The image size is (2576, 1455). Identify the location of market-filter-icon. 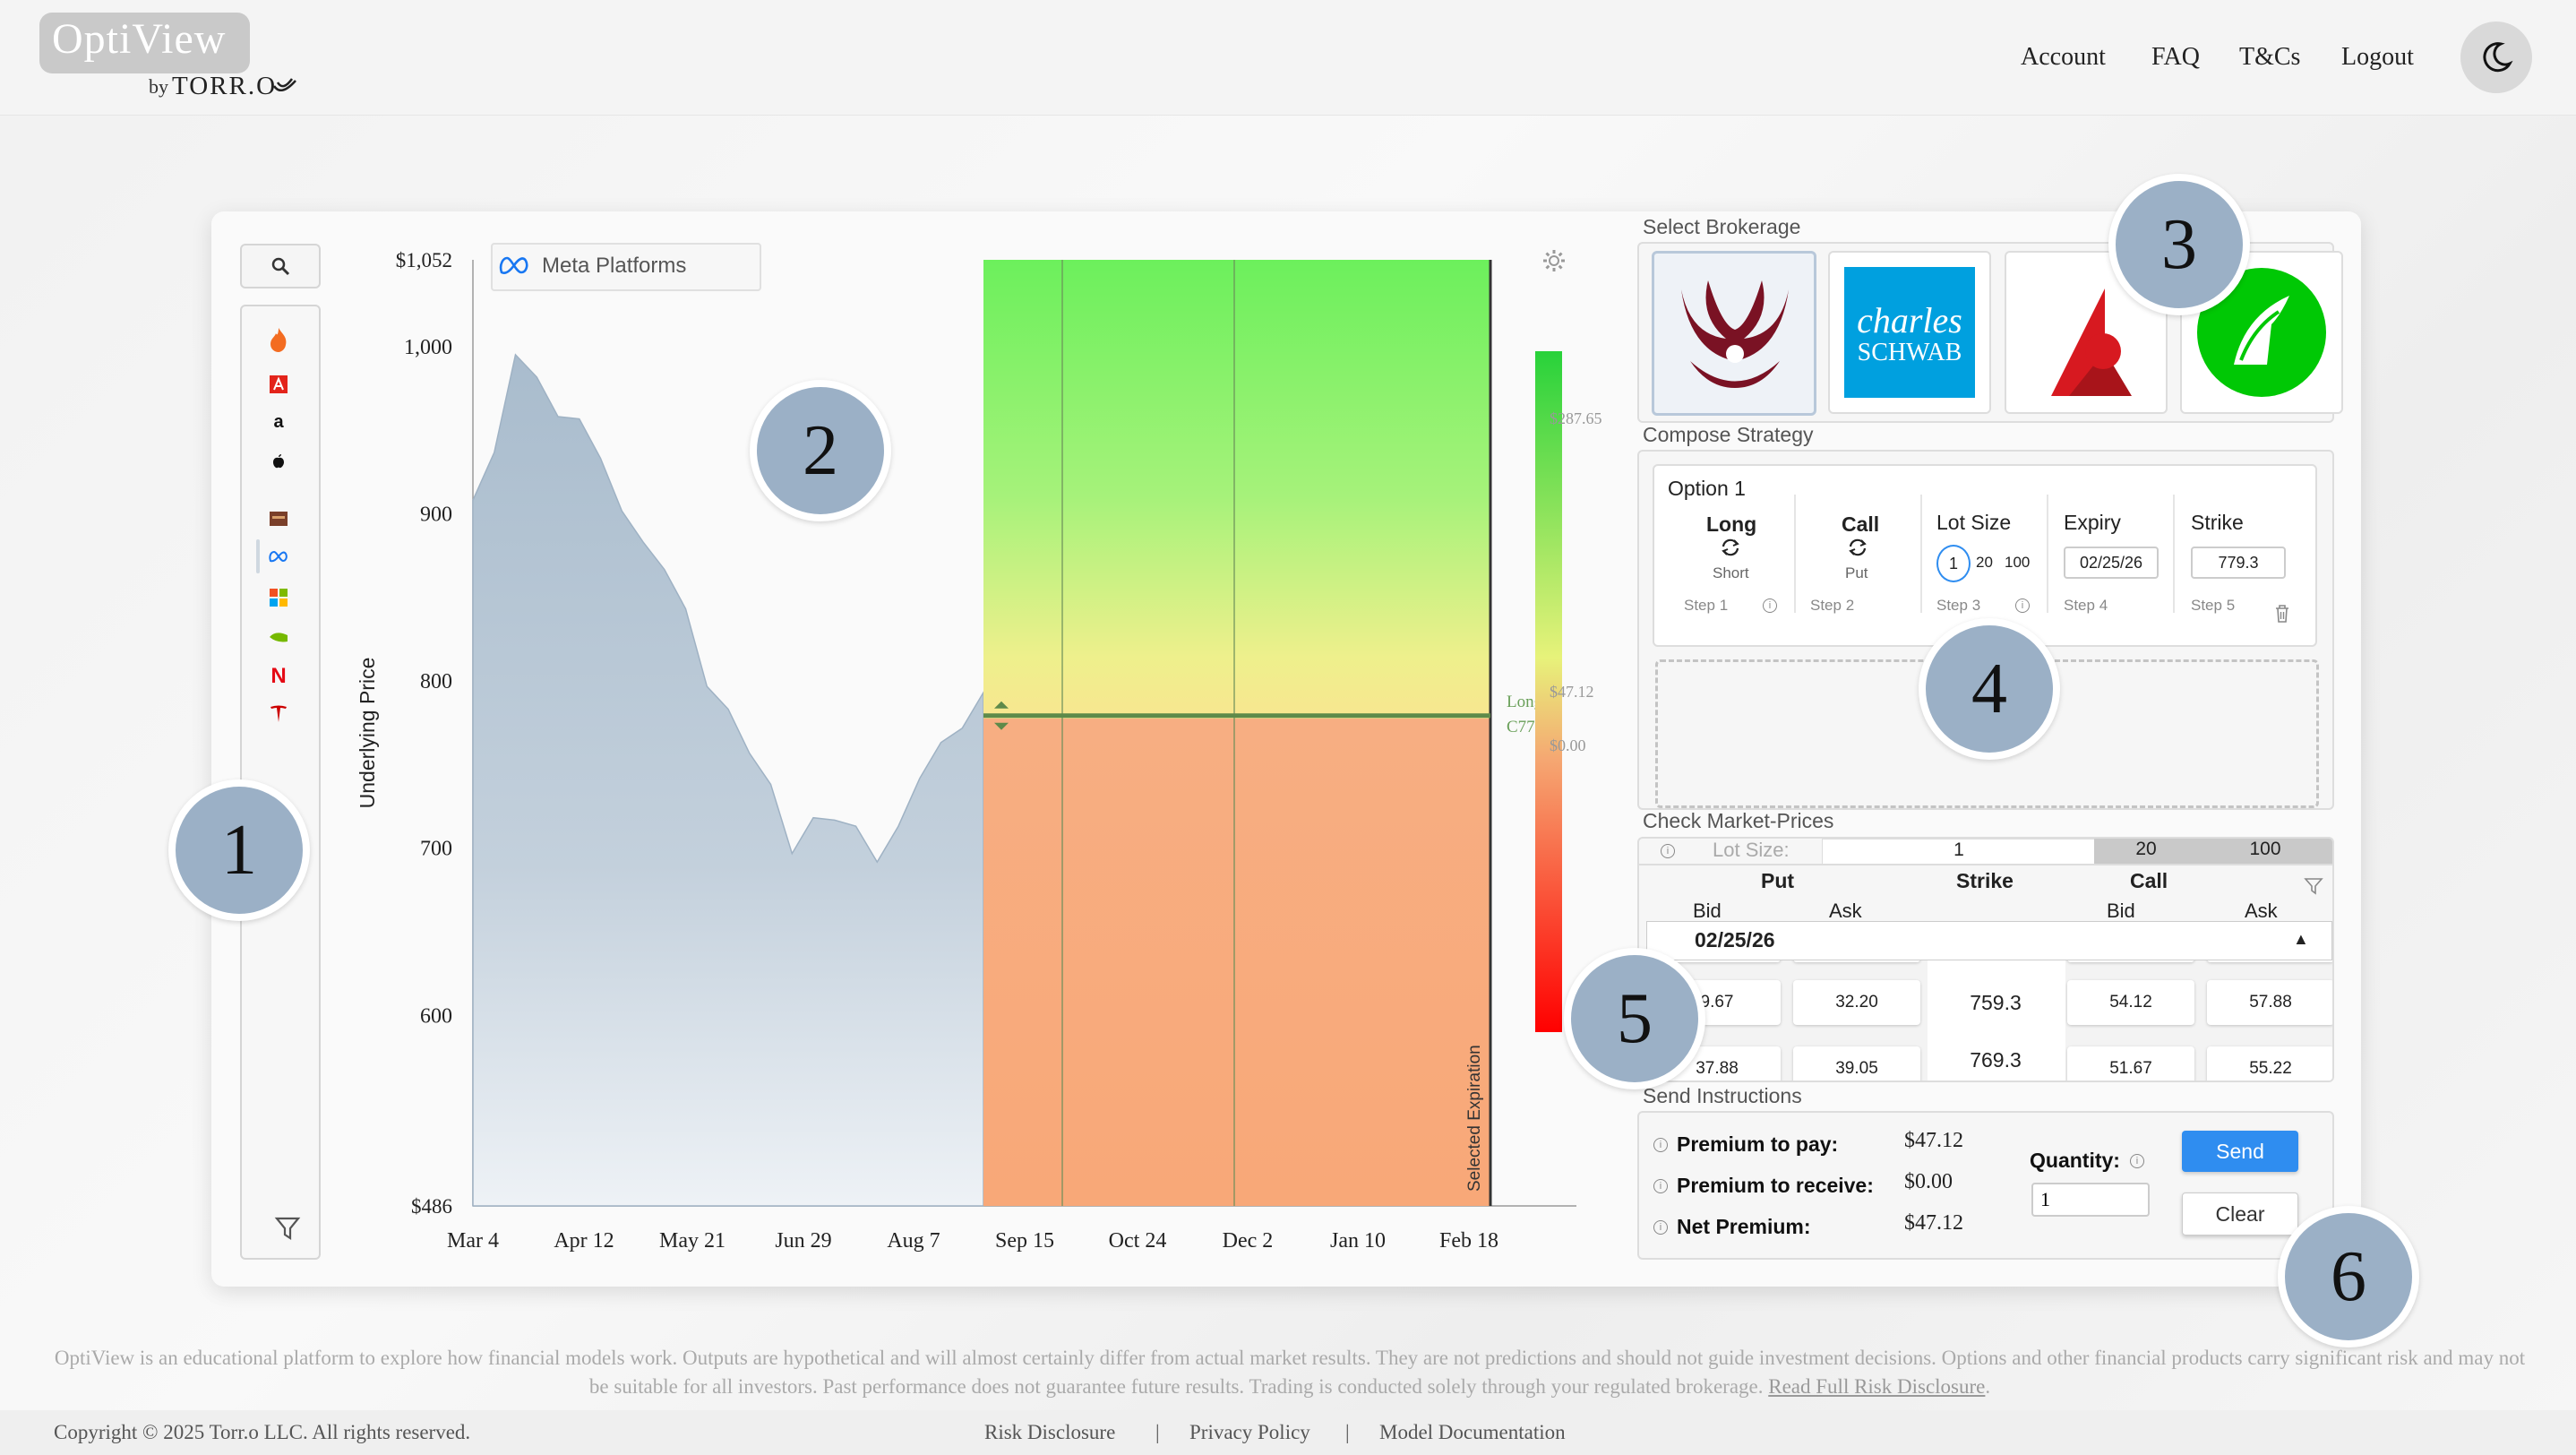
(2313, 886).